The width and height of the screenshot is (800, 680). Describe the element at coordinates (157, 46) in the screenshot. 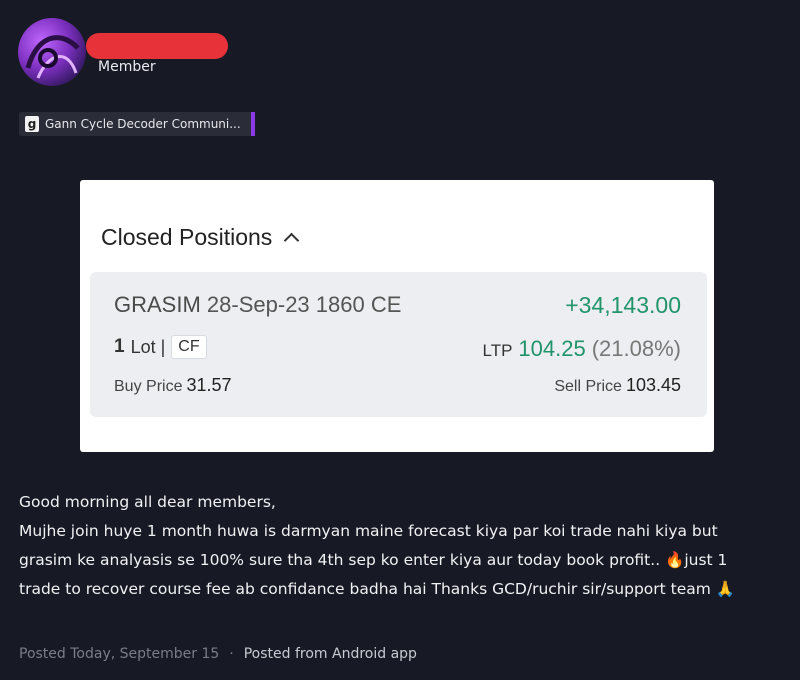

I see `redacted-username` at that location.